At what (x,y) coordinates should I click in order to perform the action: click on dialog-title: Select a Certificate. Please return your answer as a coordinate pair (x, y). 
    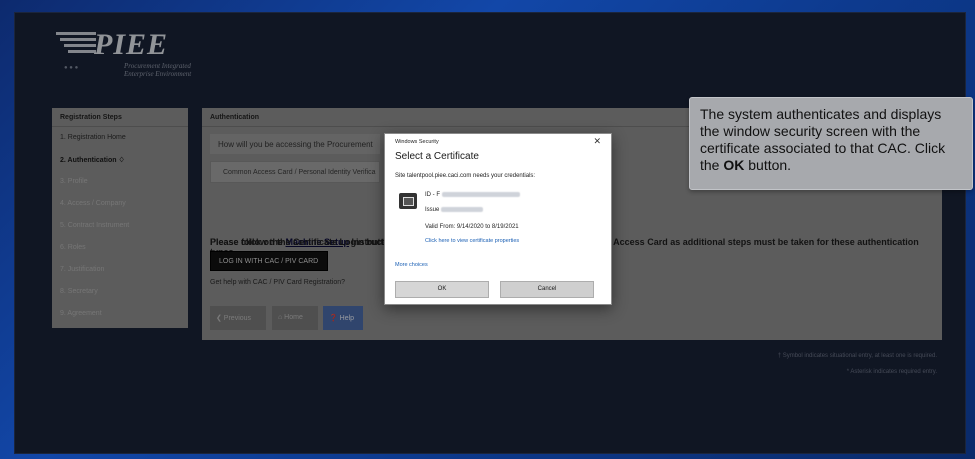
    Looking at the image, I should click on (437, 156).